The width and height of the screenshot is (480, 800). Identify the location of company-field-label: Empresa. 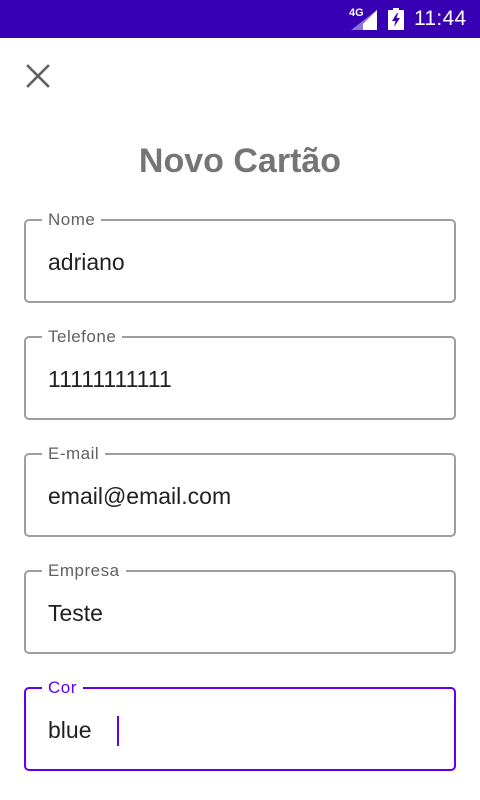
(84, 571).